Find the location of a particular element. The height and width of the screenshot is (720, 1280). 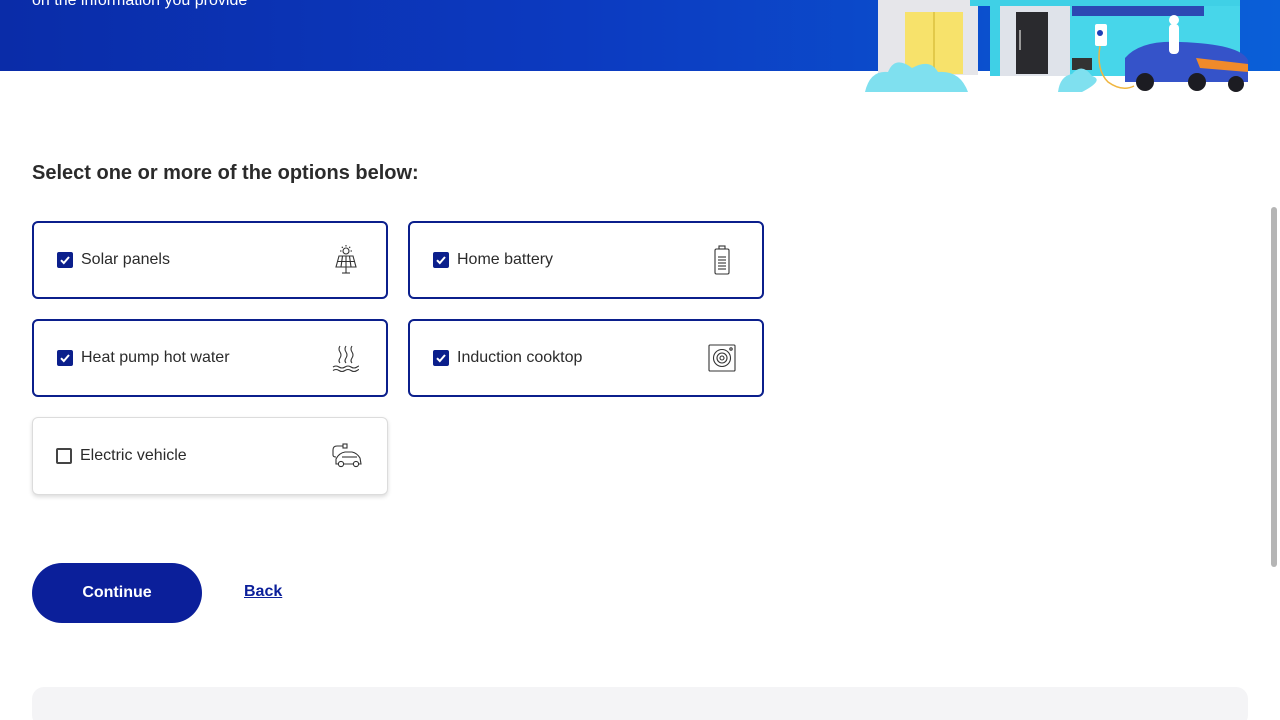

option-label: Home battery is located at coordinates (505, 259).